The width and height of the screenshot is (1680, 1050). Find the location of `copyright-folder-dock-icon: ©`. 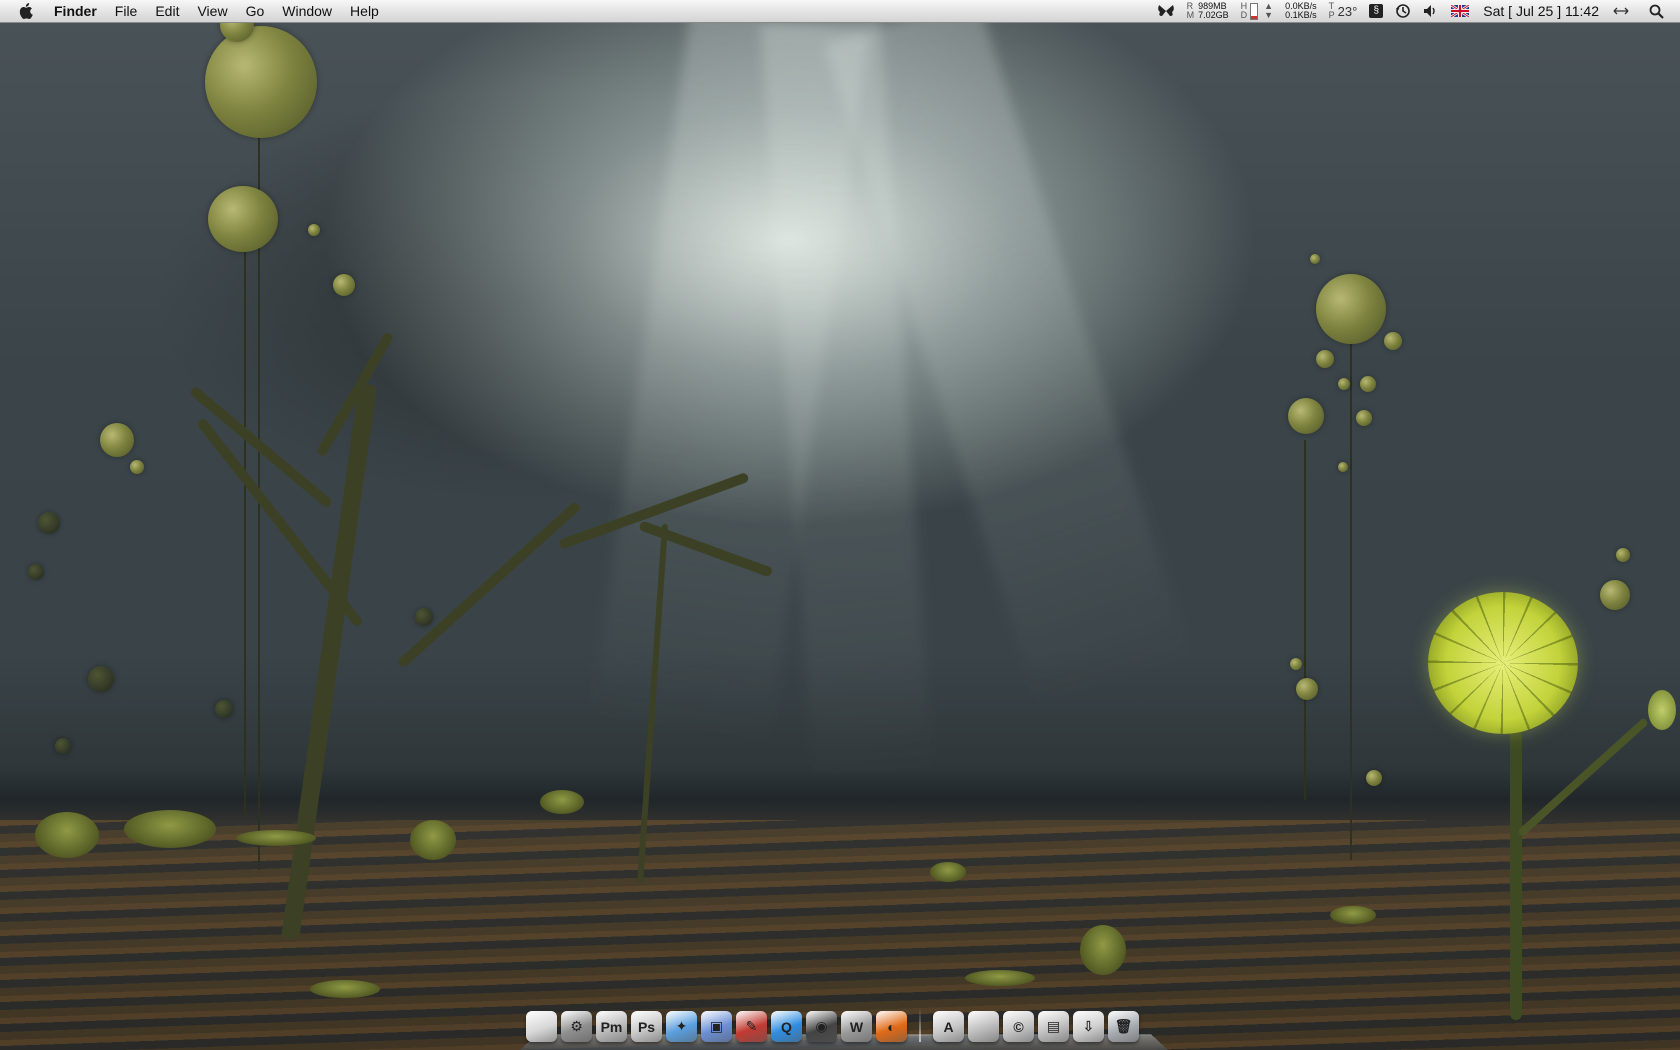

copyright-folder-dock-icon: © is located at coordinates (1018, 1026).